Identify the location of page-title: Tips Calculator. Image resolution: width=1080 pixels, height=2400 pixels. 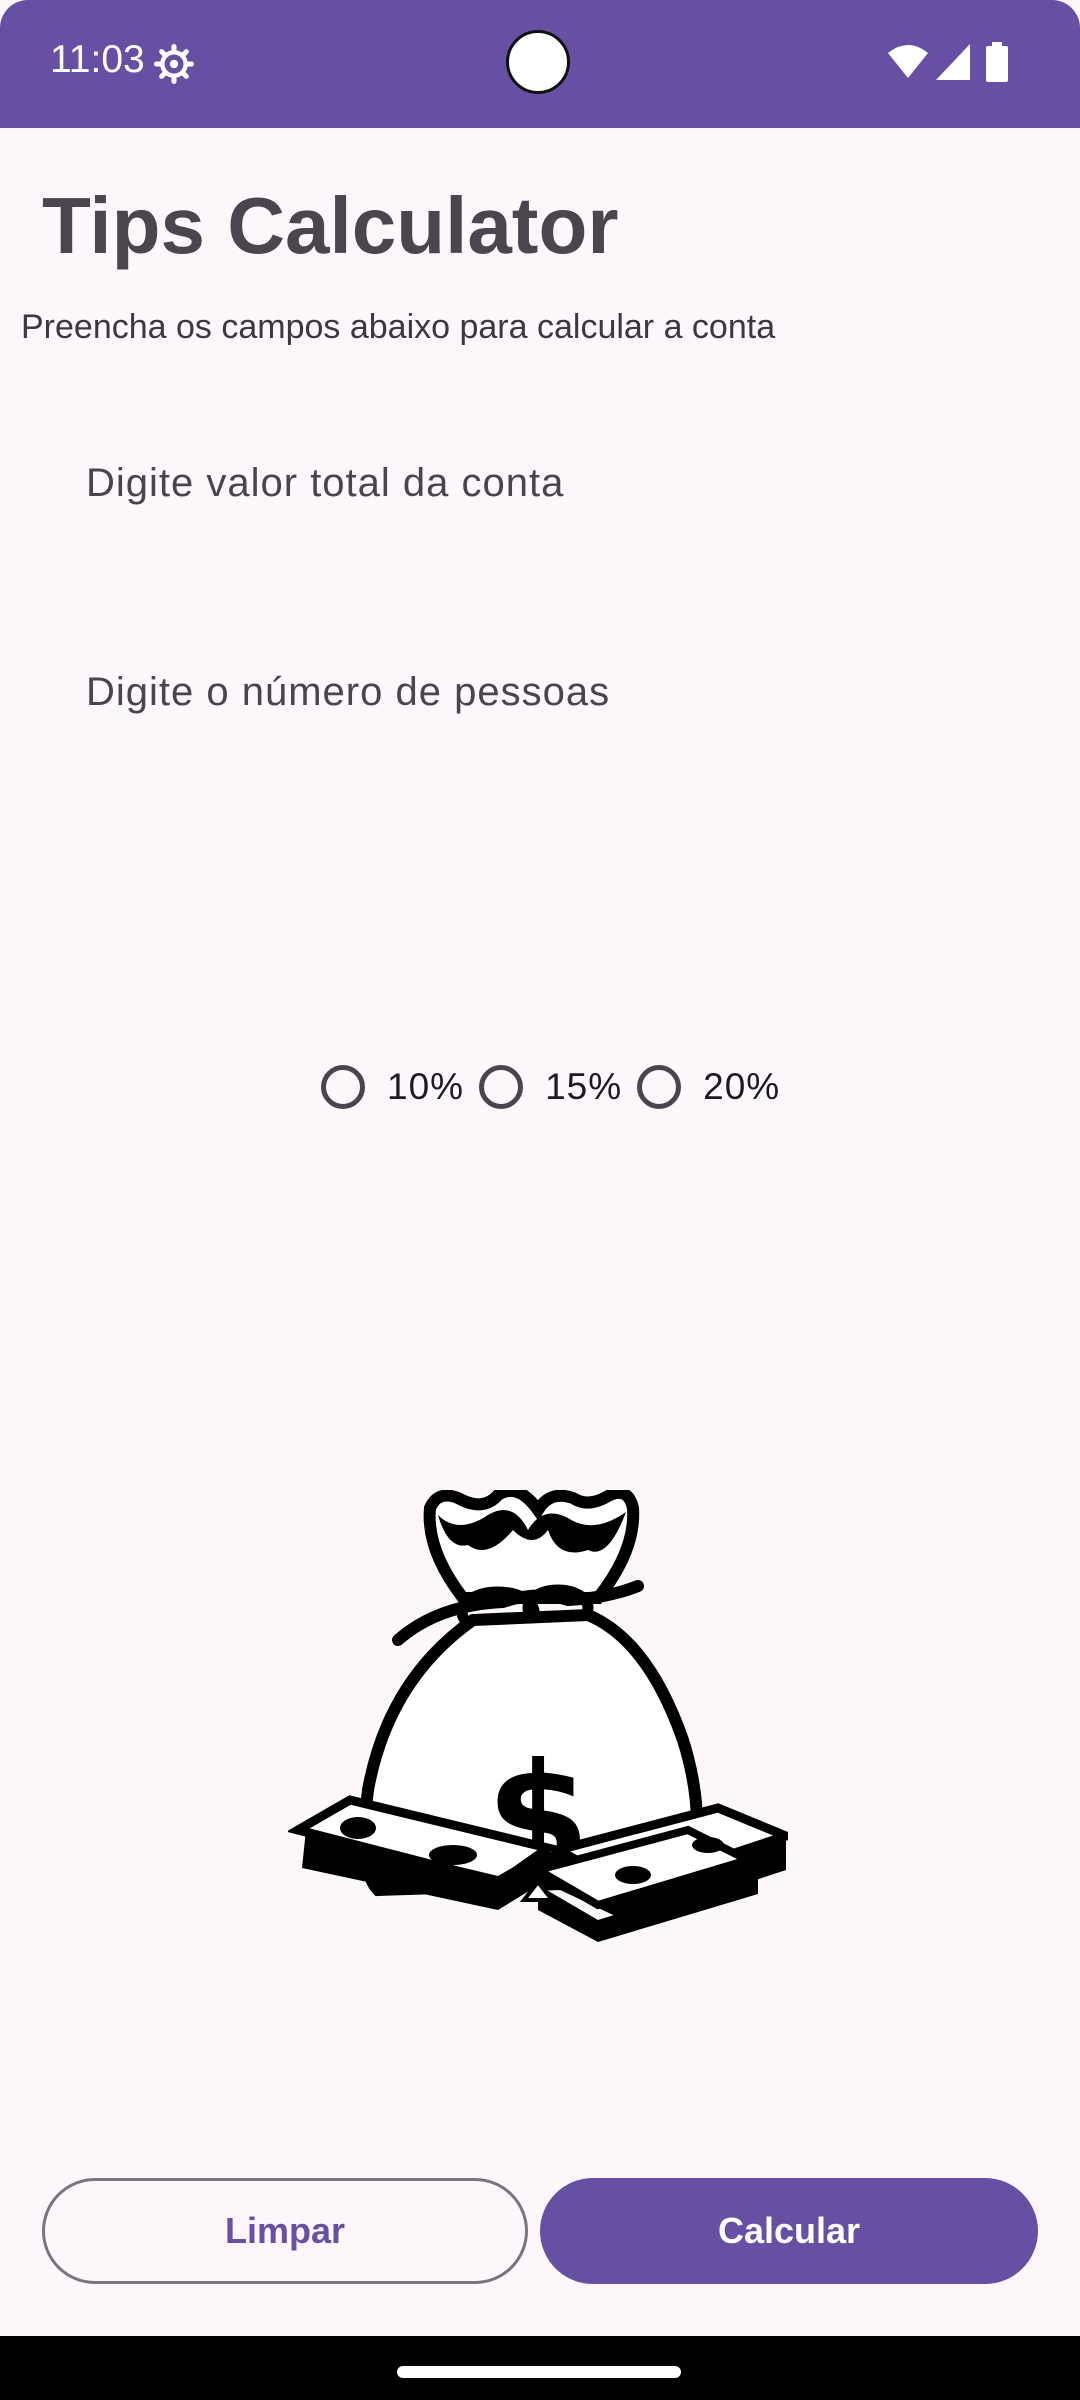
(330, 225).